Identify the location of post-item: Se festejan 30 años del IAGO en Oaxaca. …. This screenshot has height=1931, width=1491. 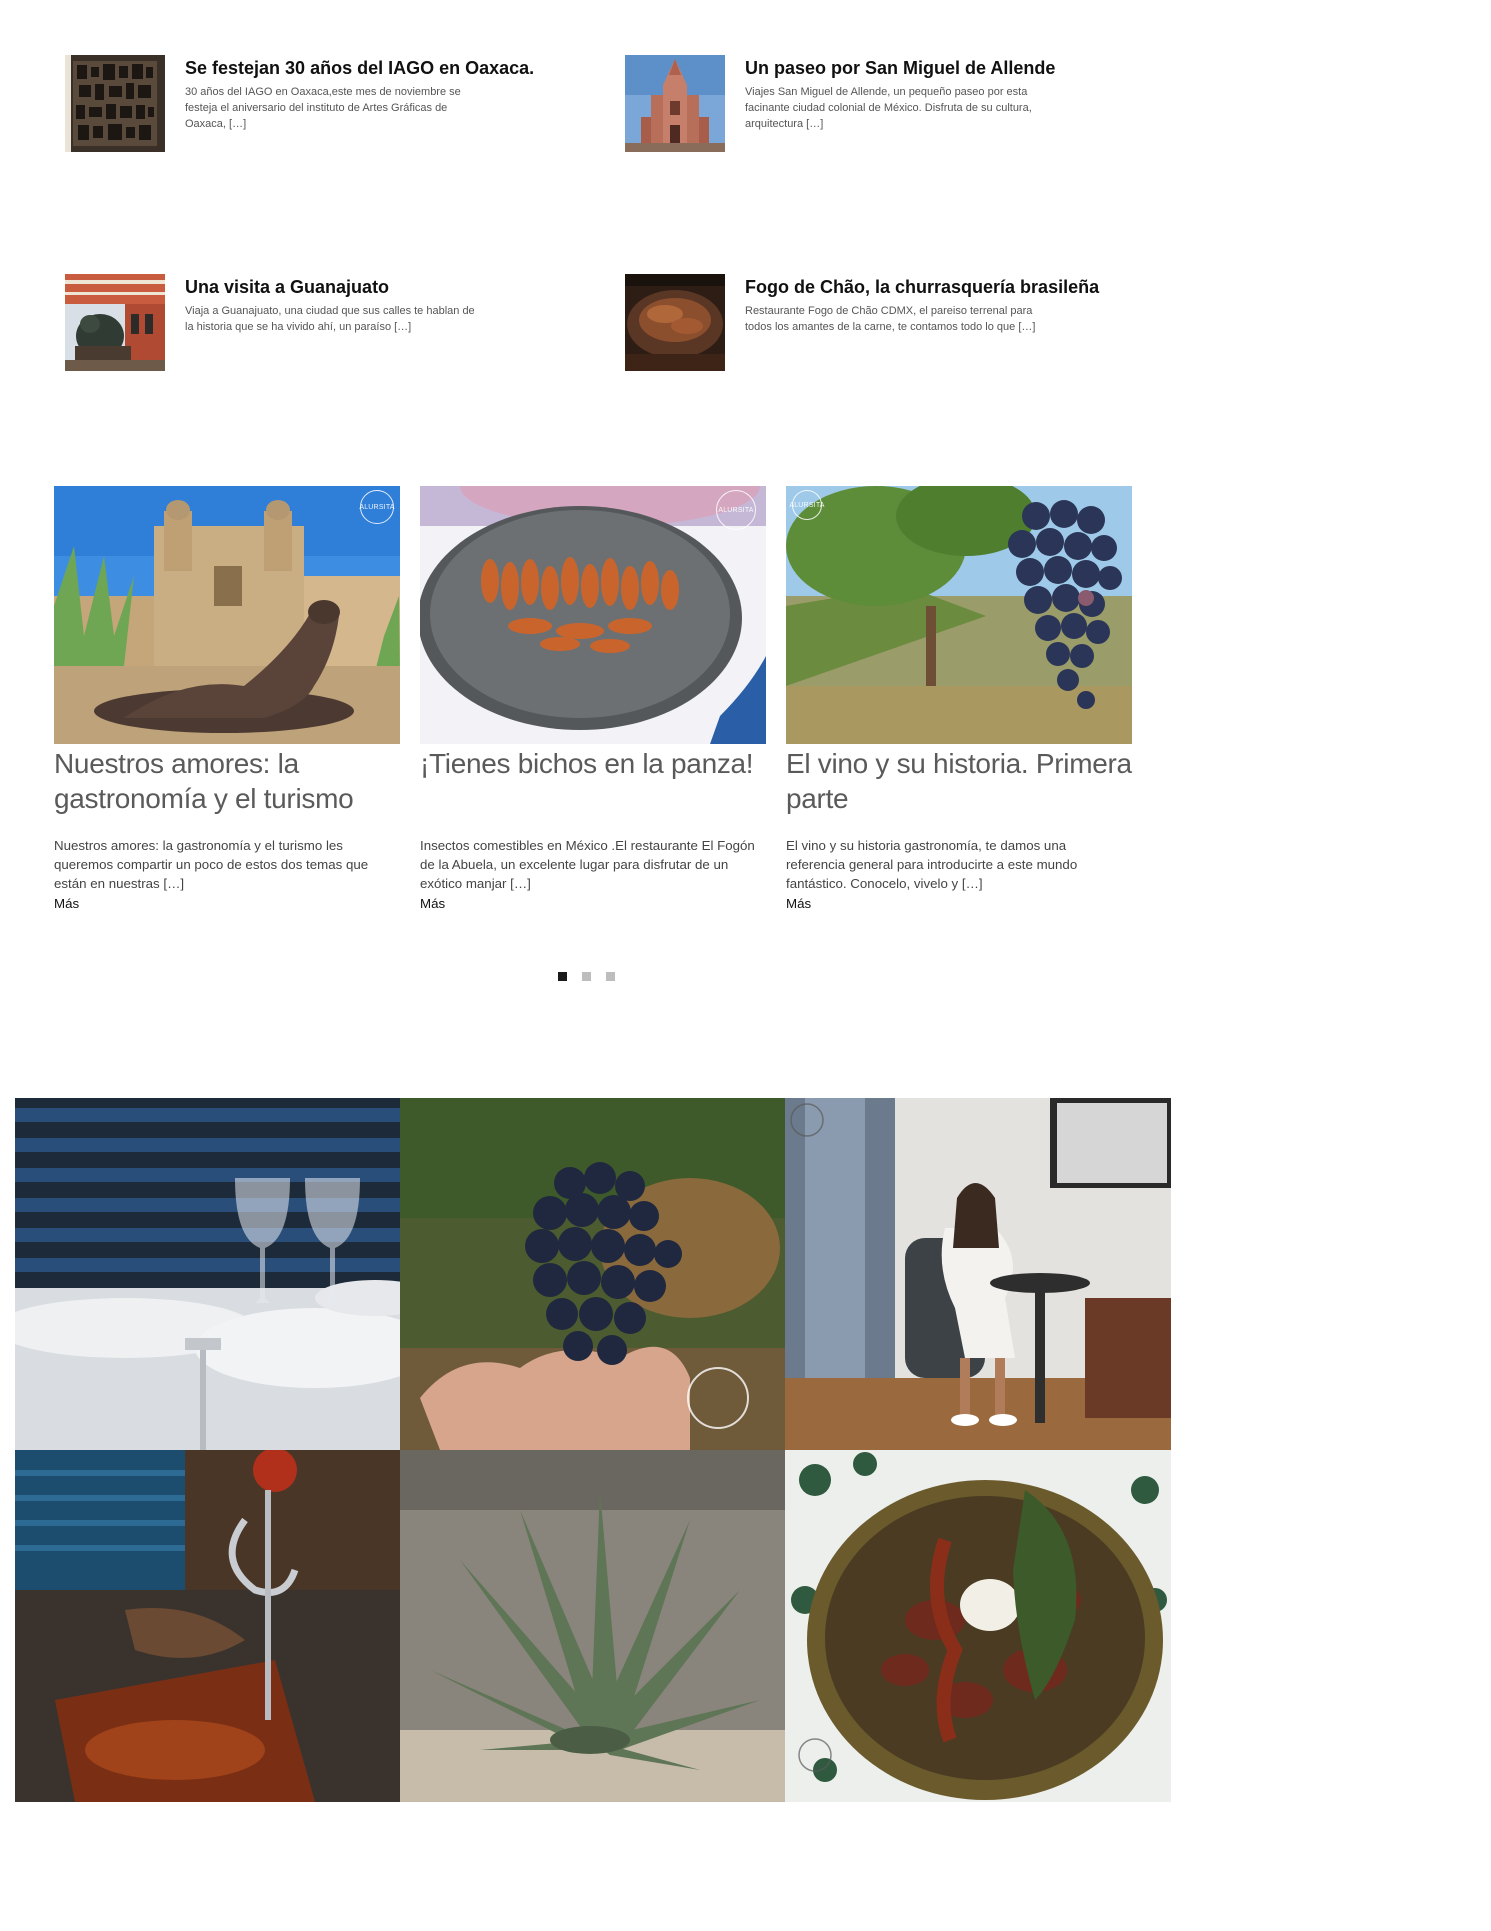
(330, 125).